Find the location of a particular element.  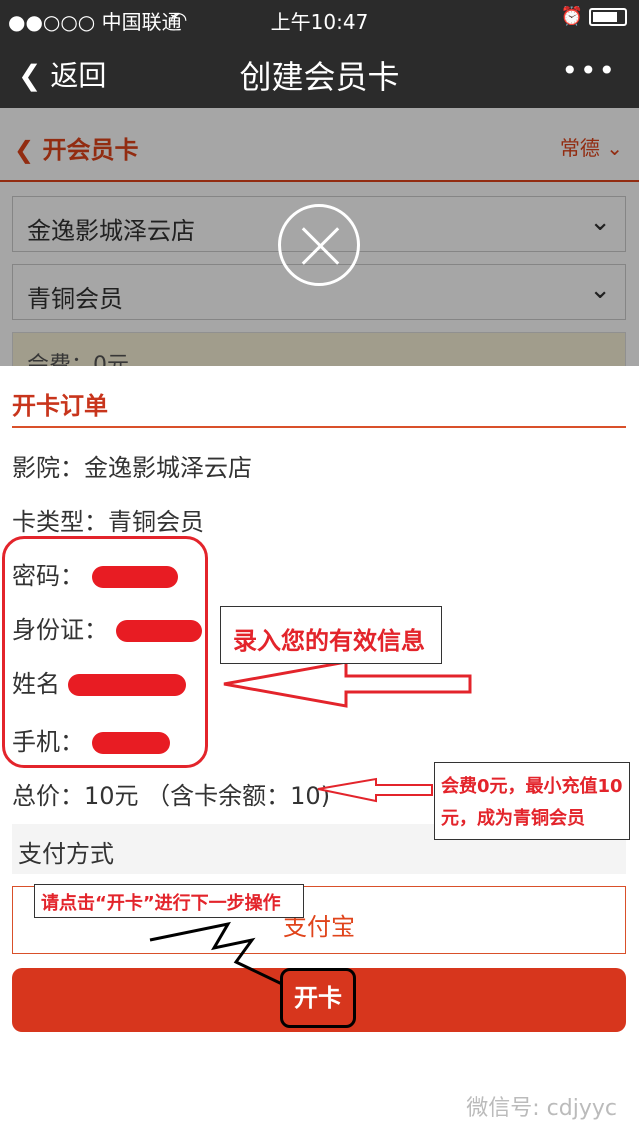

alarm-icon: ⏰ is located at coordinates (572, 16).